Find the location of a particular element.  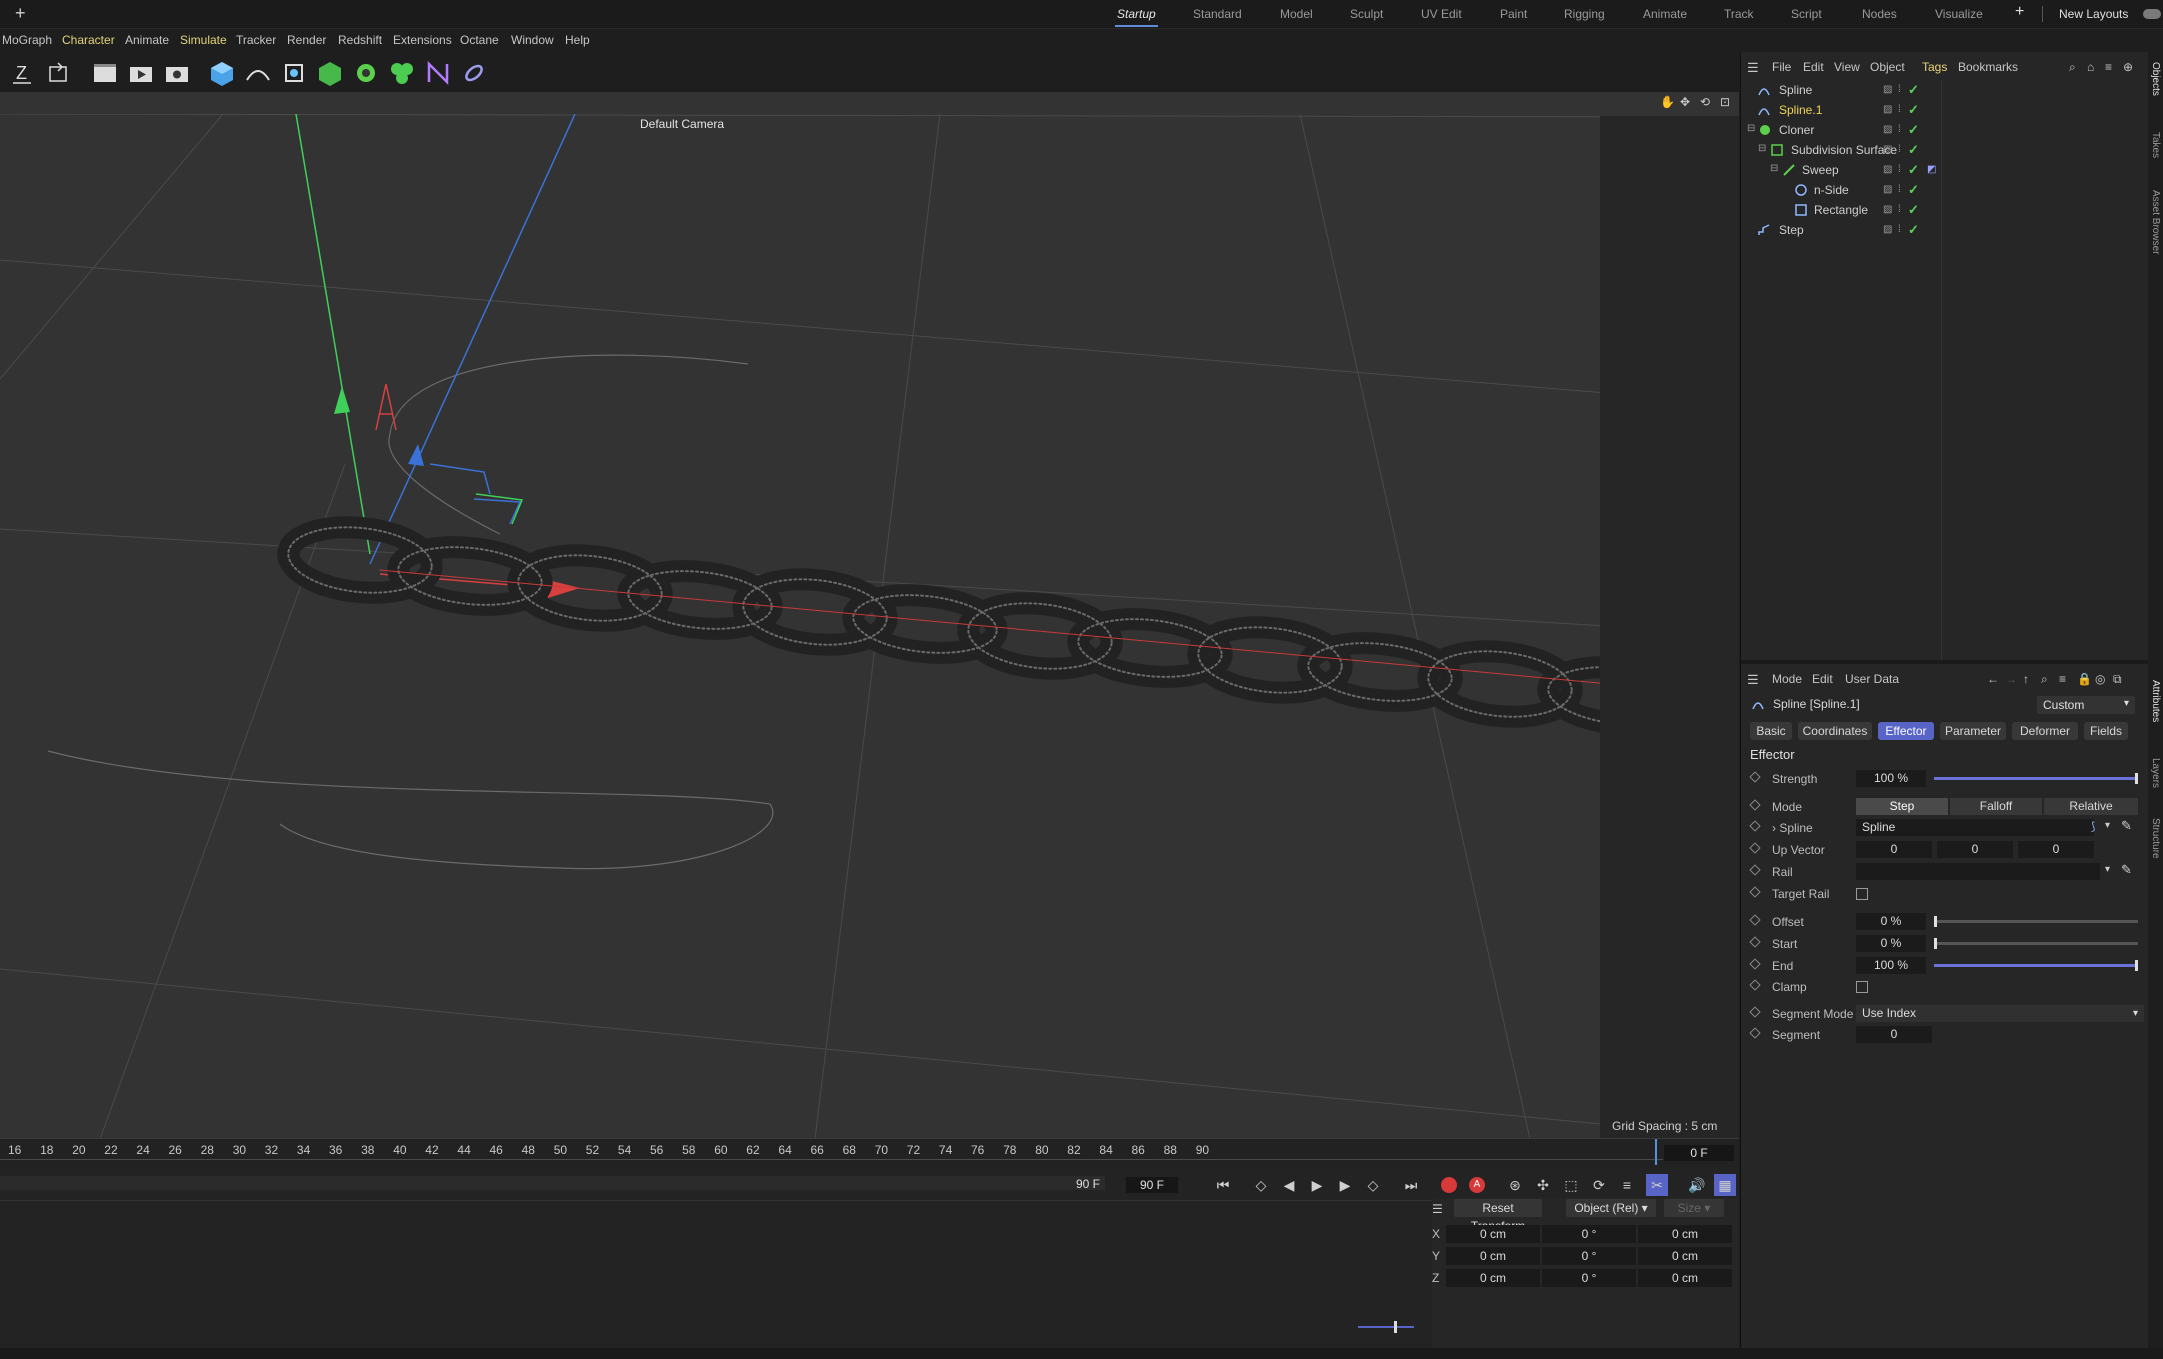

timeline-mode-icon: ▦ is located at coordinates (1725, 1185).